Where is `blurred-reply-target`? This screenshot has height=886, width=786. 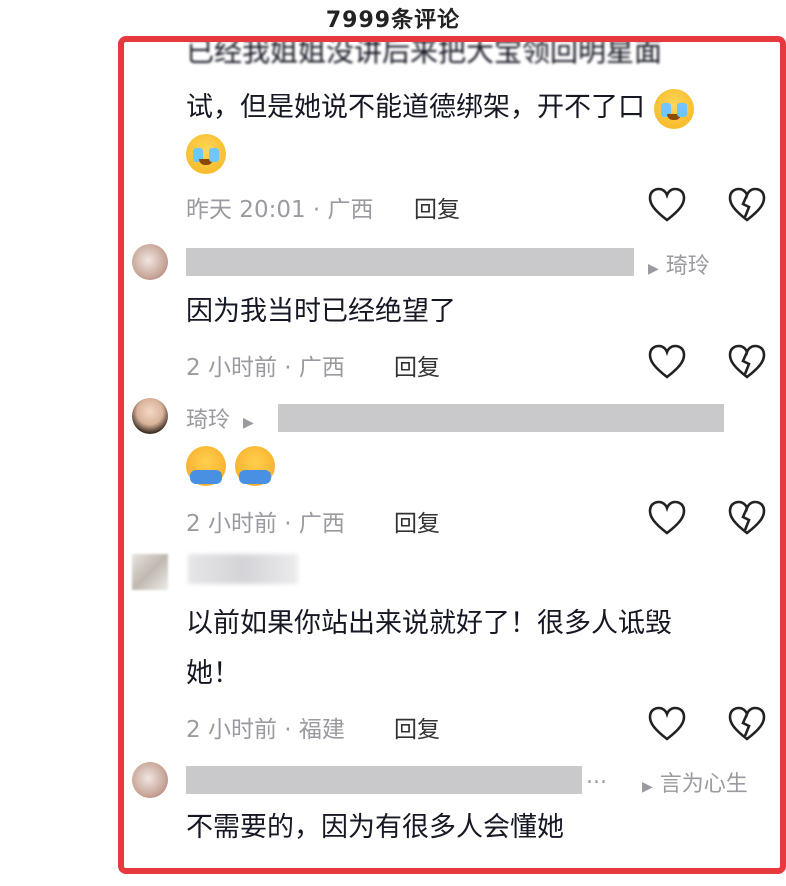 blurred-reply-target is located at coordinates (501, 418).